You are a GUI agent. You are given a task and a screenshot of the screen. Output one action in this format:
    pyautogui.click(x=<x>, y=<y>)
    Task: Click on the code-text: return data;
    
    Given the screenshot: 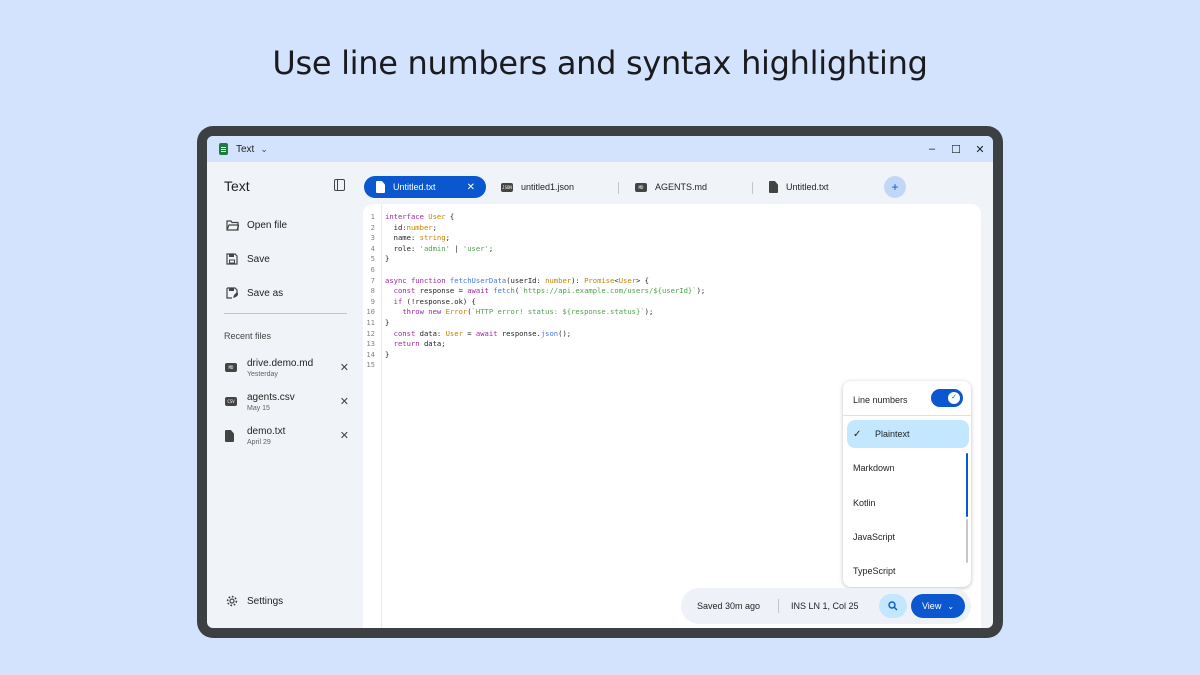 What is the action you would take?
    pyautogui.click(x=419, y=344)
    